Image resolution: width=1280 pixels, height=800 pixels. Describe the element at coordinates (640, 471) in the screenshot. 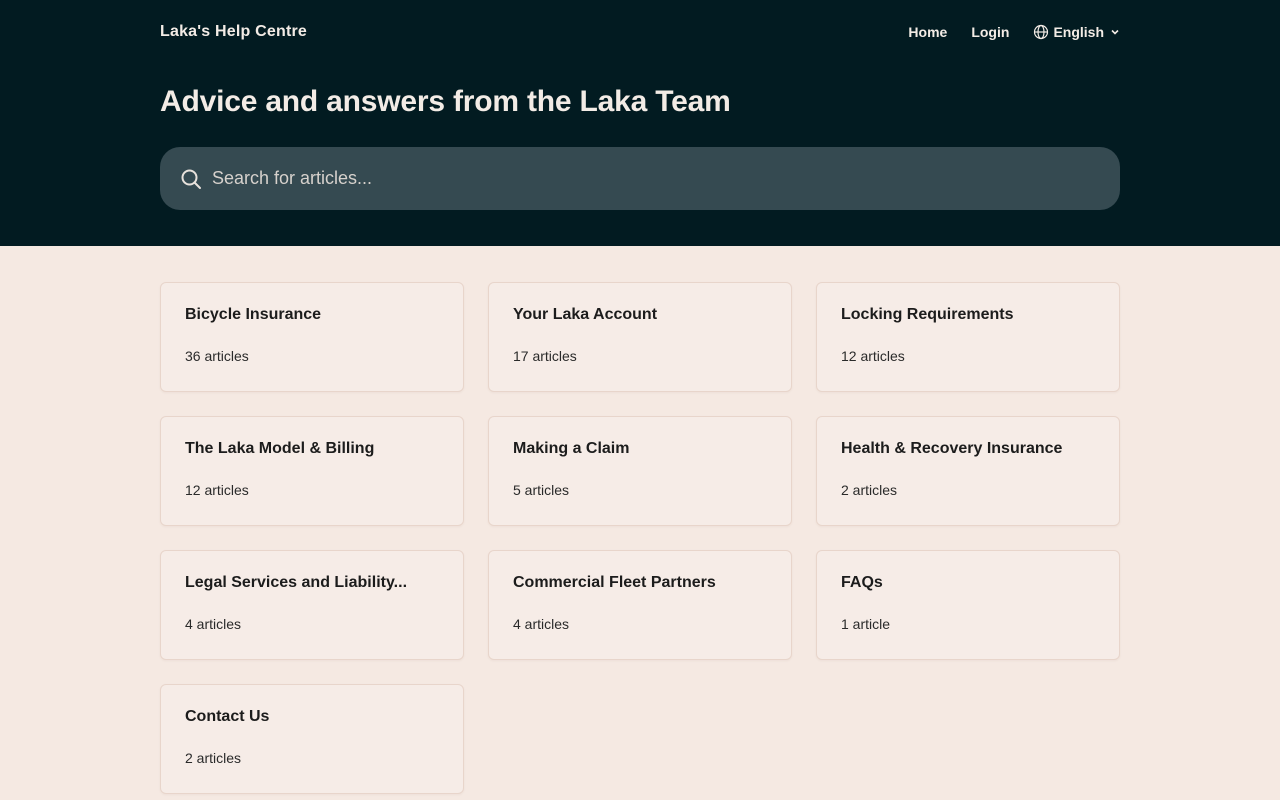

I see `collection-card-making-a-claim: Making a Claim 5 articles` at that location.